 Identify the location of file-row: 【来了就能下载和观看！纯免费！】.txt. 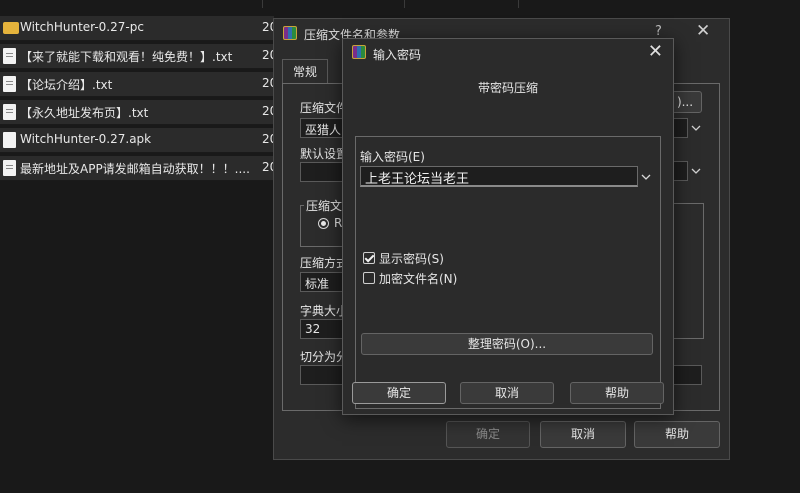
(137, 56).